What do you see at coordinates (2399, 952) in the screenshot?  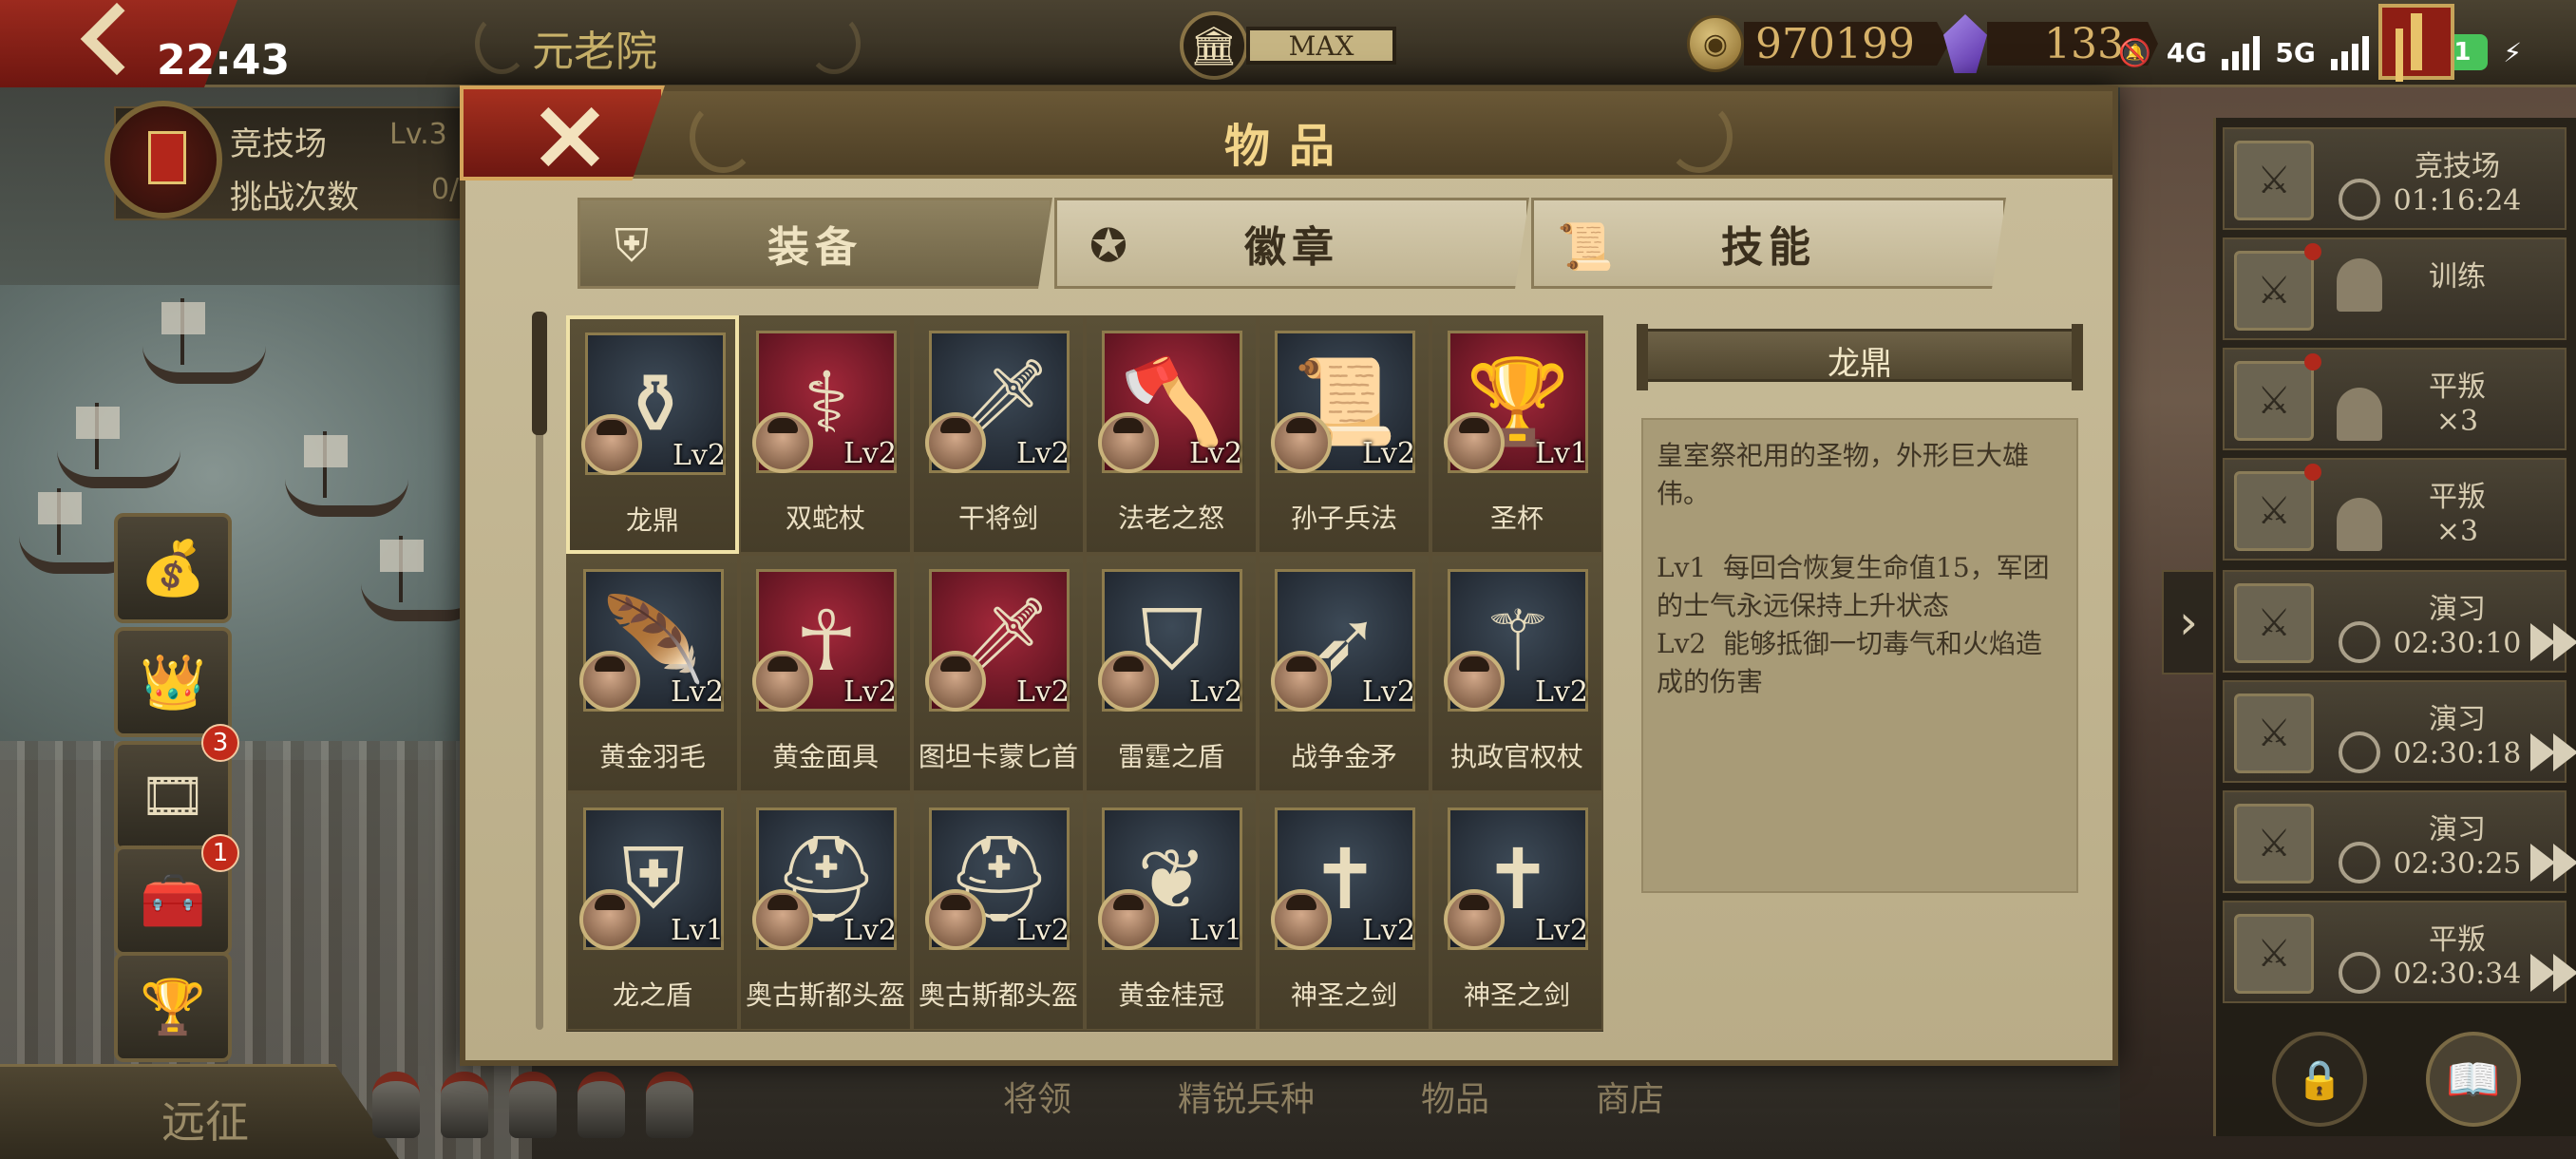 I see `task-item: ⚔ 平叛 02:30:34` at bounding box center [2399, 952].